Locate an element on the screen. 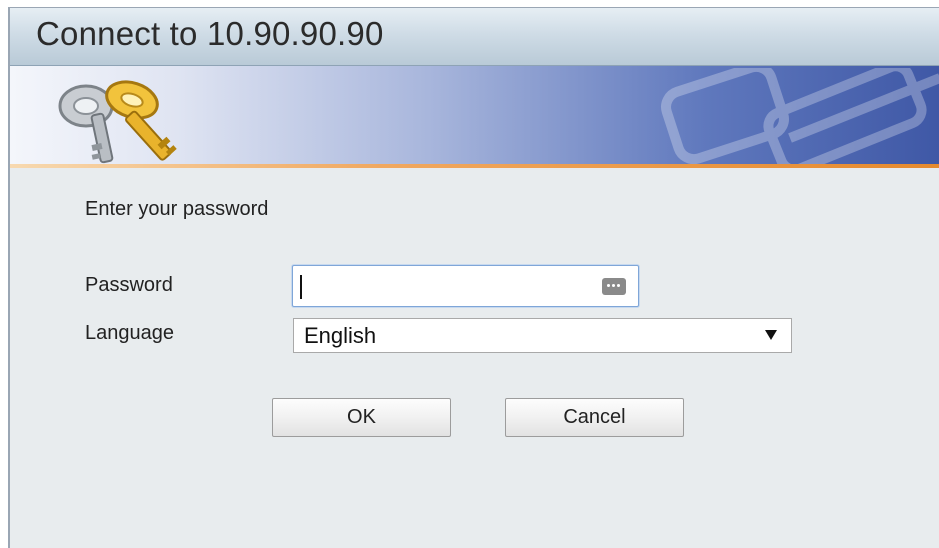  password-prompt: Enter your password is located at coordinates (177, 209).